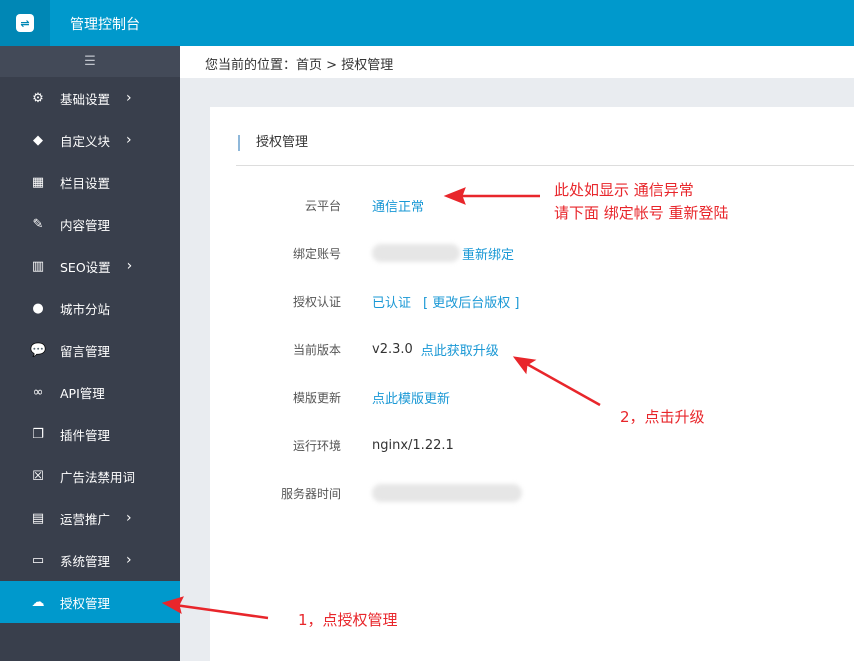  I want to click on arrow-2-head, so click(524, 365).